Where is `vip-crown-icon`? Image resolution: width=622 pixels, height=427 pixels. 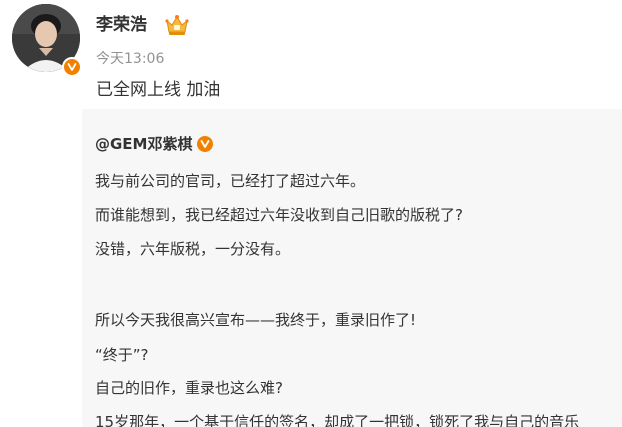 vip-crown-icon is located at coordinates (177, 25).